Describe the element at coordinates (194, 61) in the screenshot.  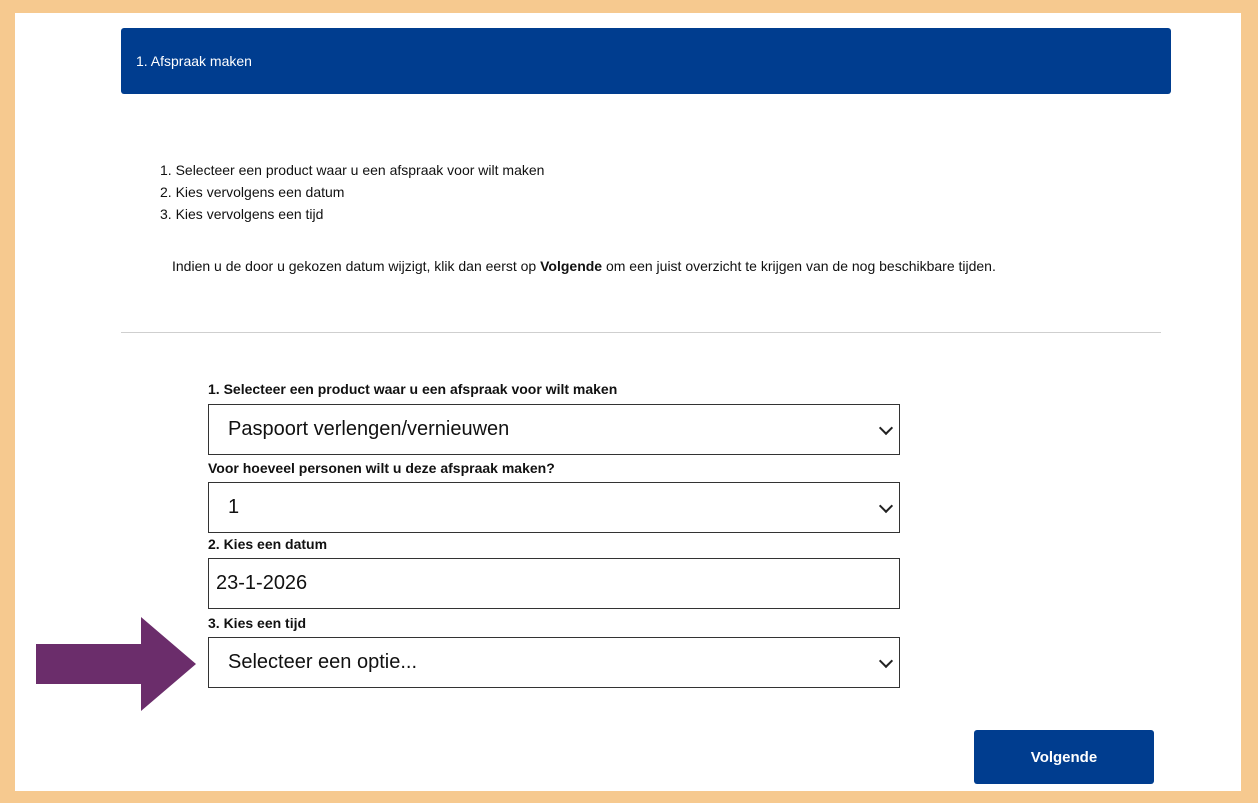
I see `section-title: 1. Afspraak maken` at that location.